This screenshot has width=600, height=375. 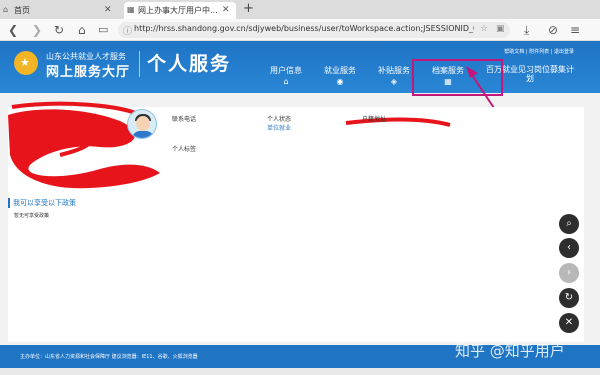 What do you see at coordinates (526, 30) in the screenshot?
I see `download-icon: ⤓` at bounding box center [526, 30].